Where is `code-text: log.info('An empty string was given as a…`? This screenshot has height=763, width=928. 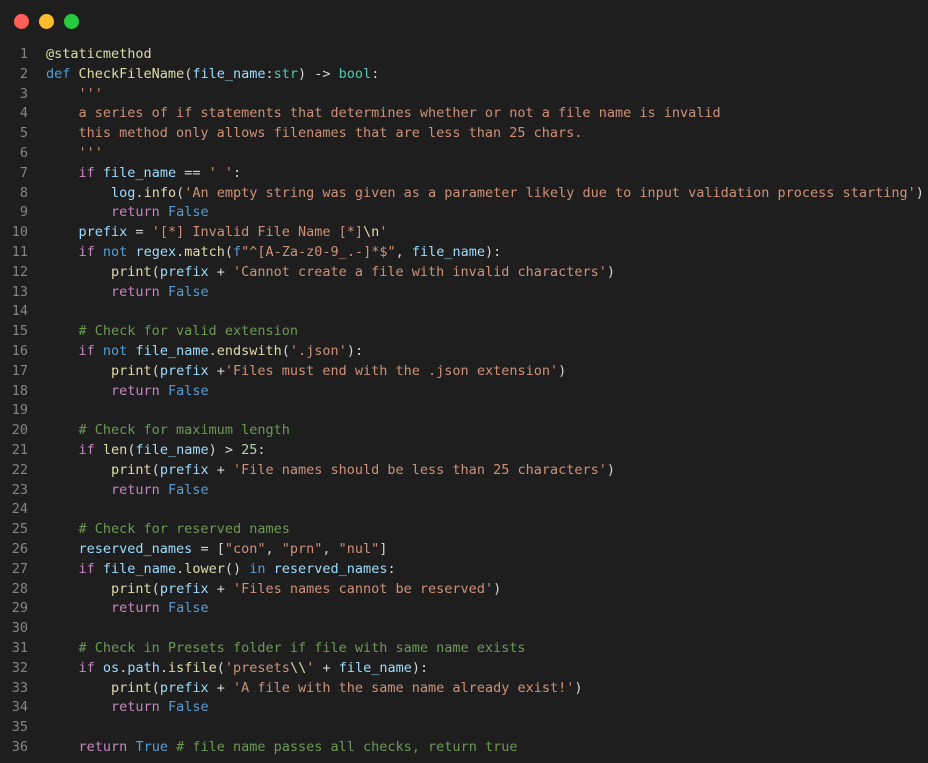
code-text: log.info('An empty string was given as a… is located at coordinates (485, 194).